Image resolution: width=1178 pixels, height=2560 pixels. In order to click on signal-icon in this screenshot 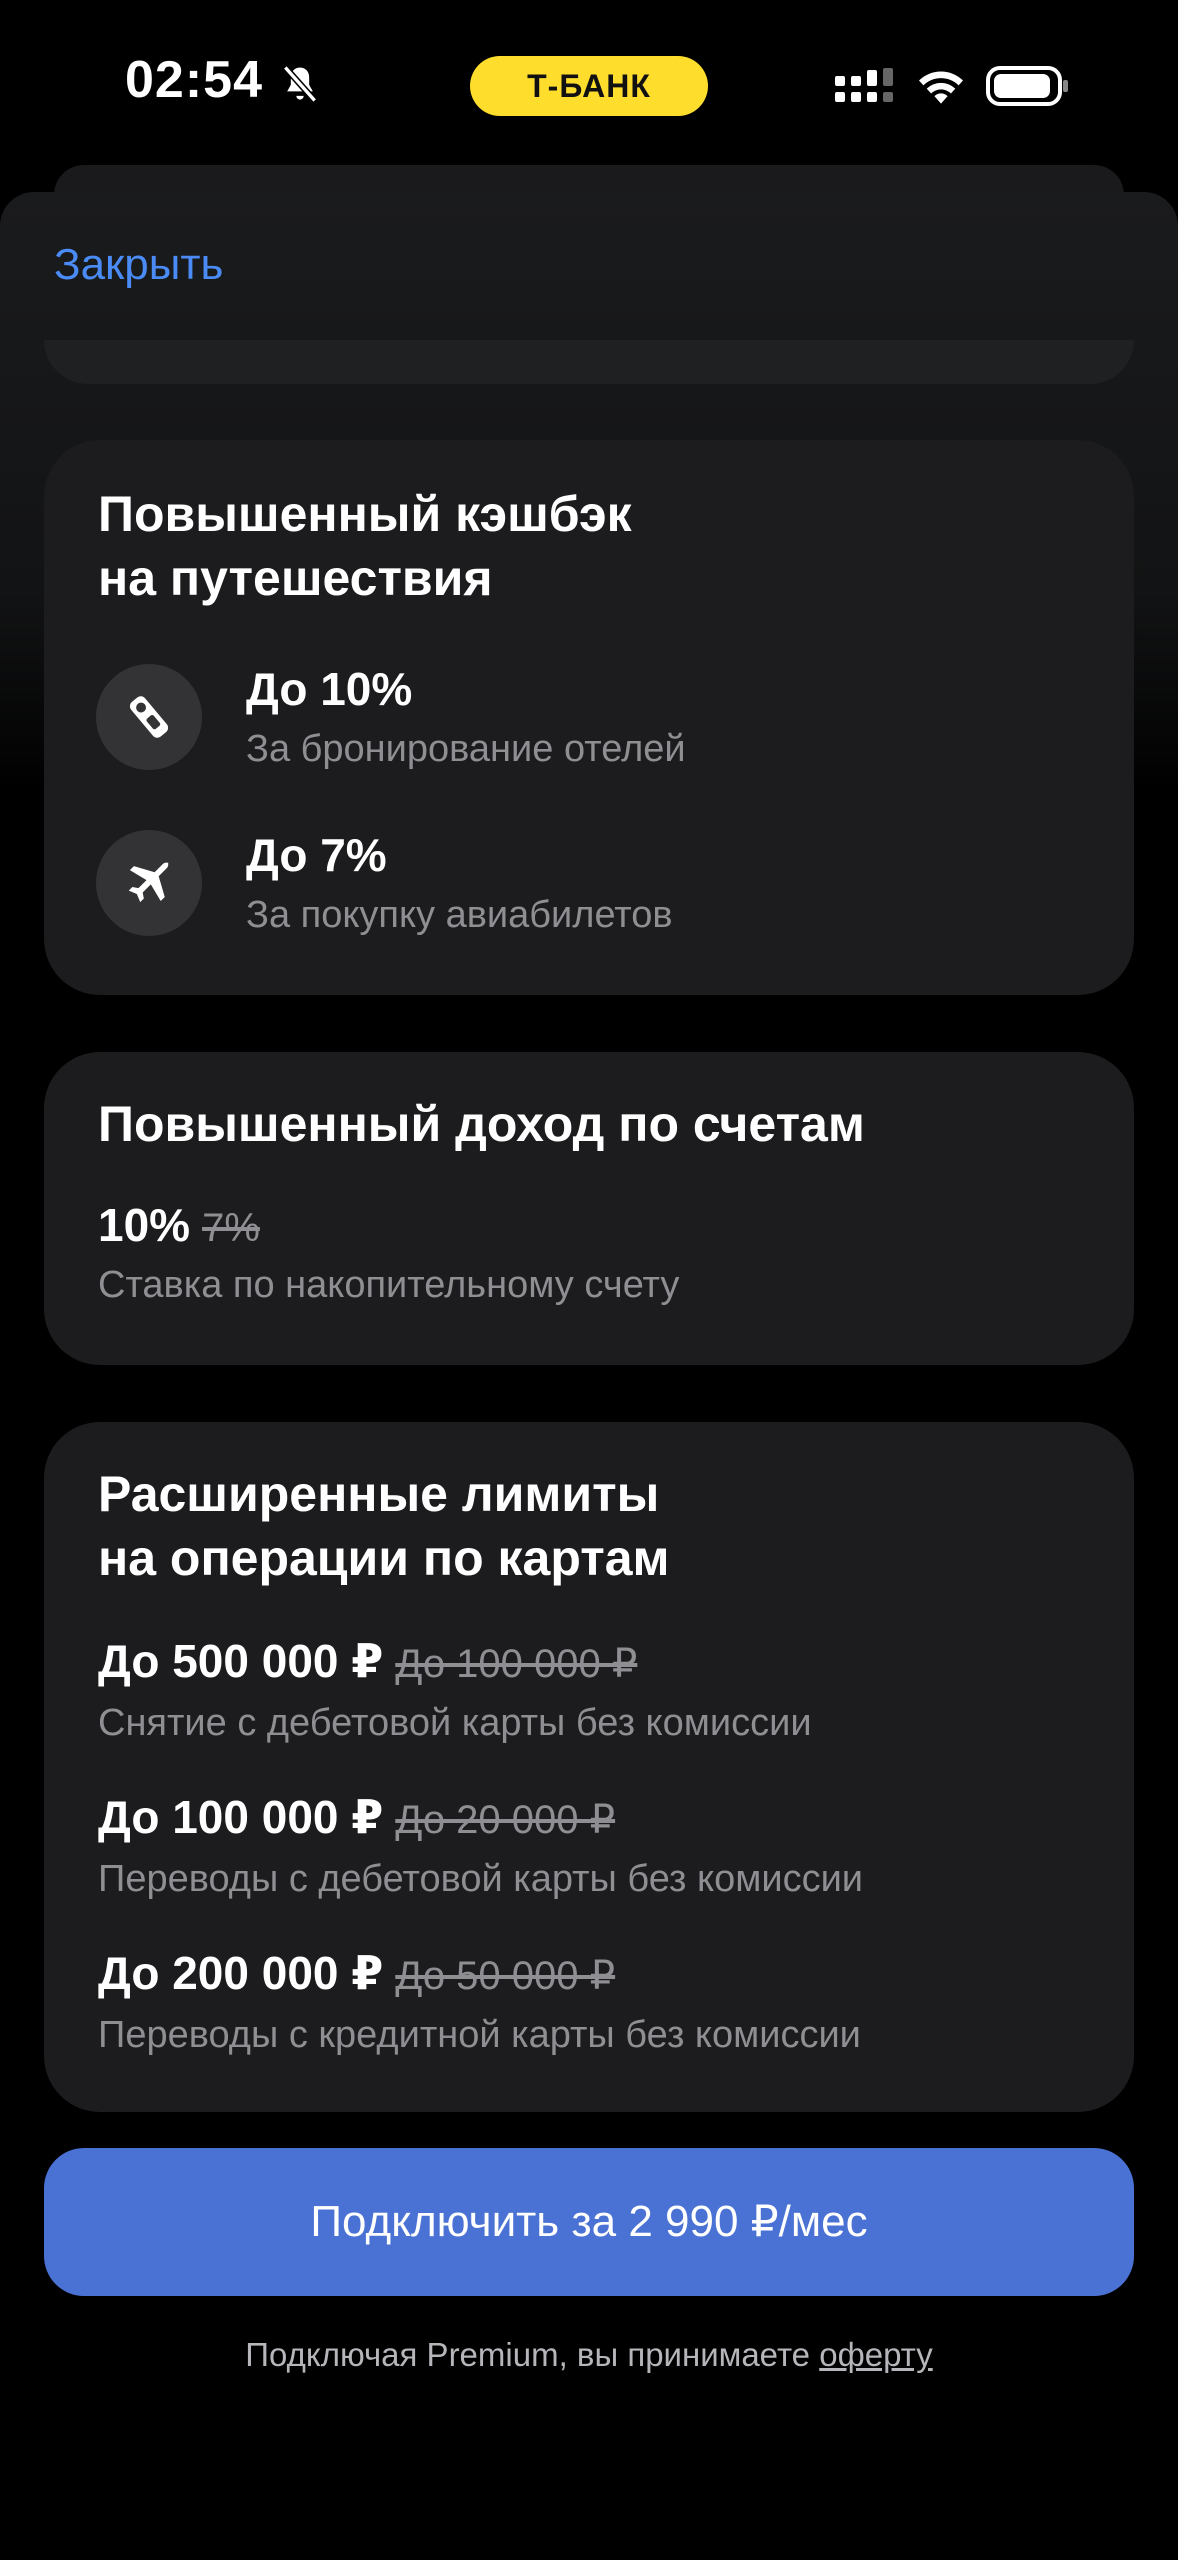, I will do `click(864, 85)`.